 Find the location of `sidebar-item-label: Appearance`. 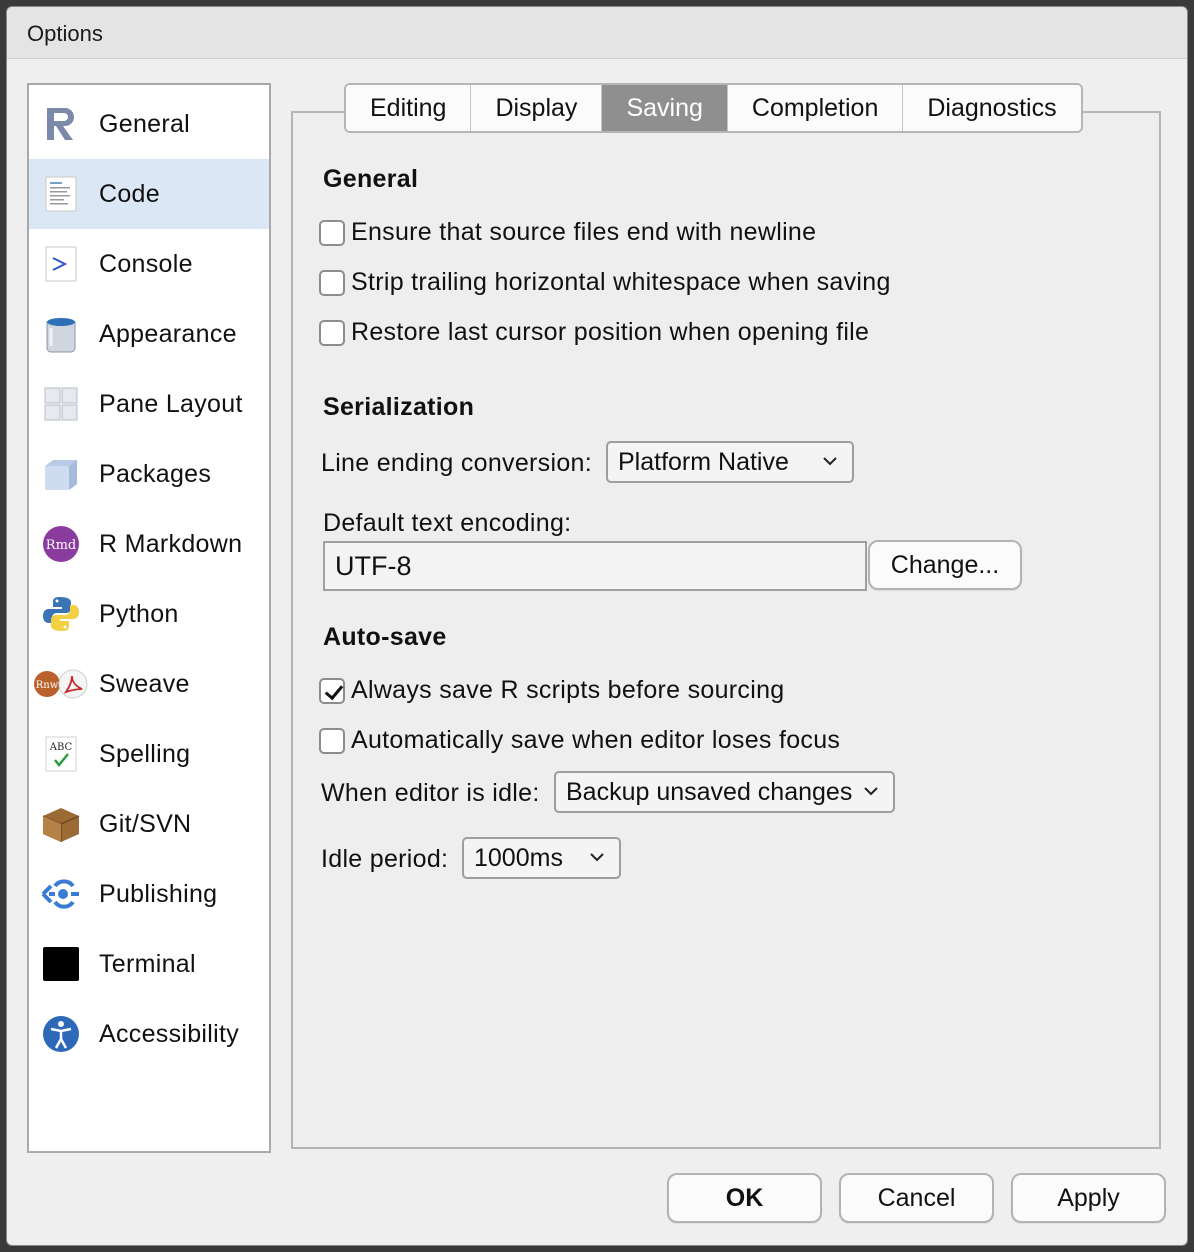

sidebar-item-label: Appearance is located at coordinates (168, 333).